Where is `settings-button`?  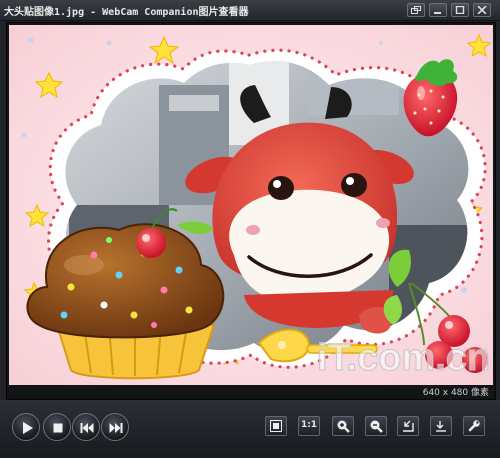
settings-button is located at coordinates (474, 426).